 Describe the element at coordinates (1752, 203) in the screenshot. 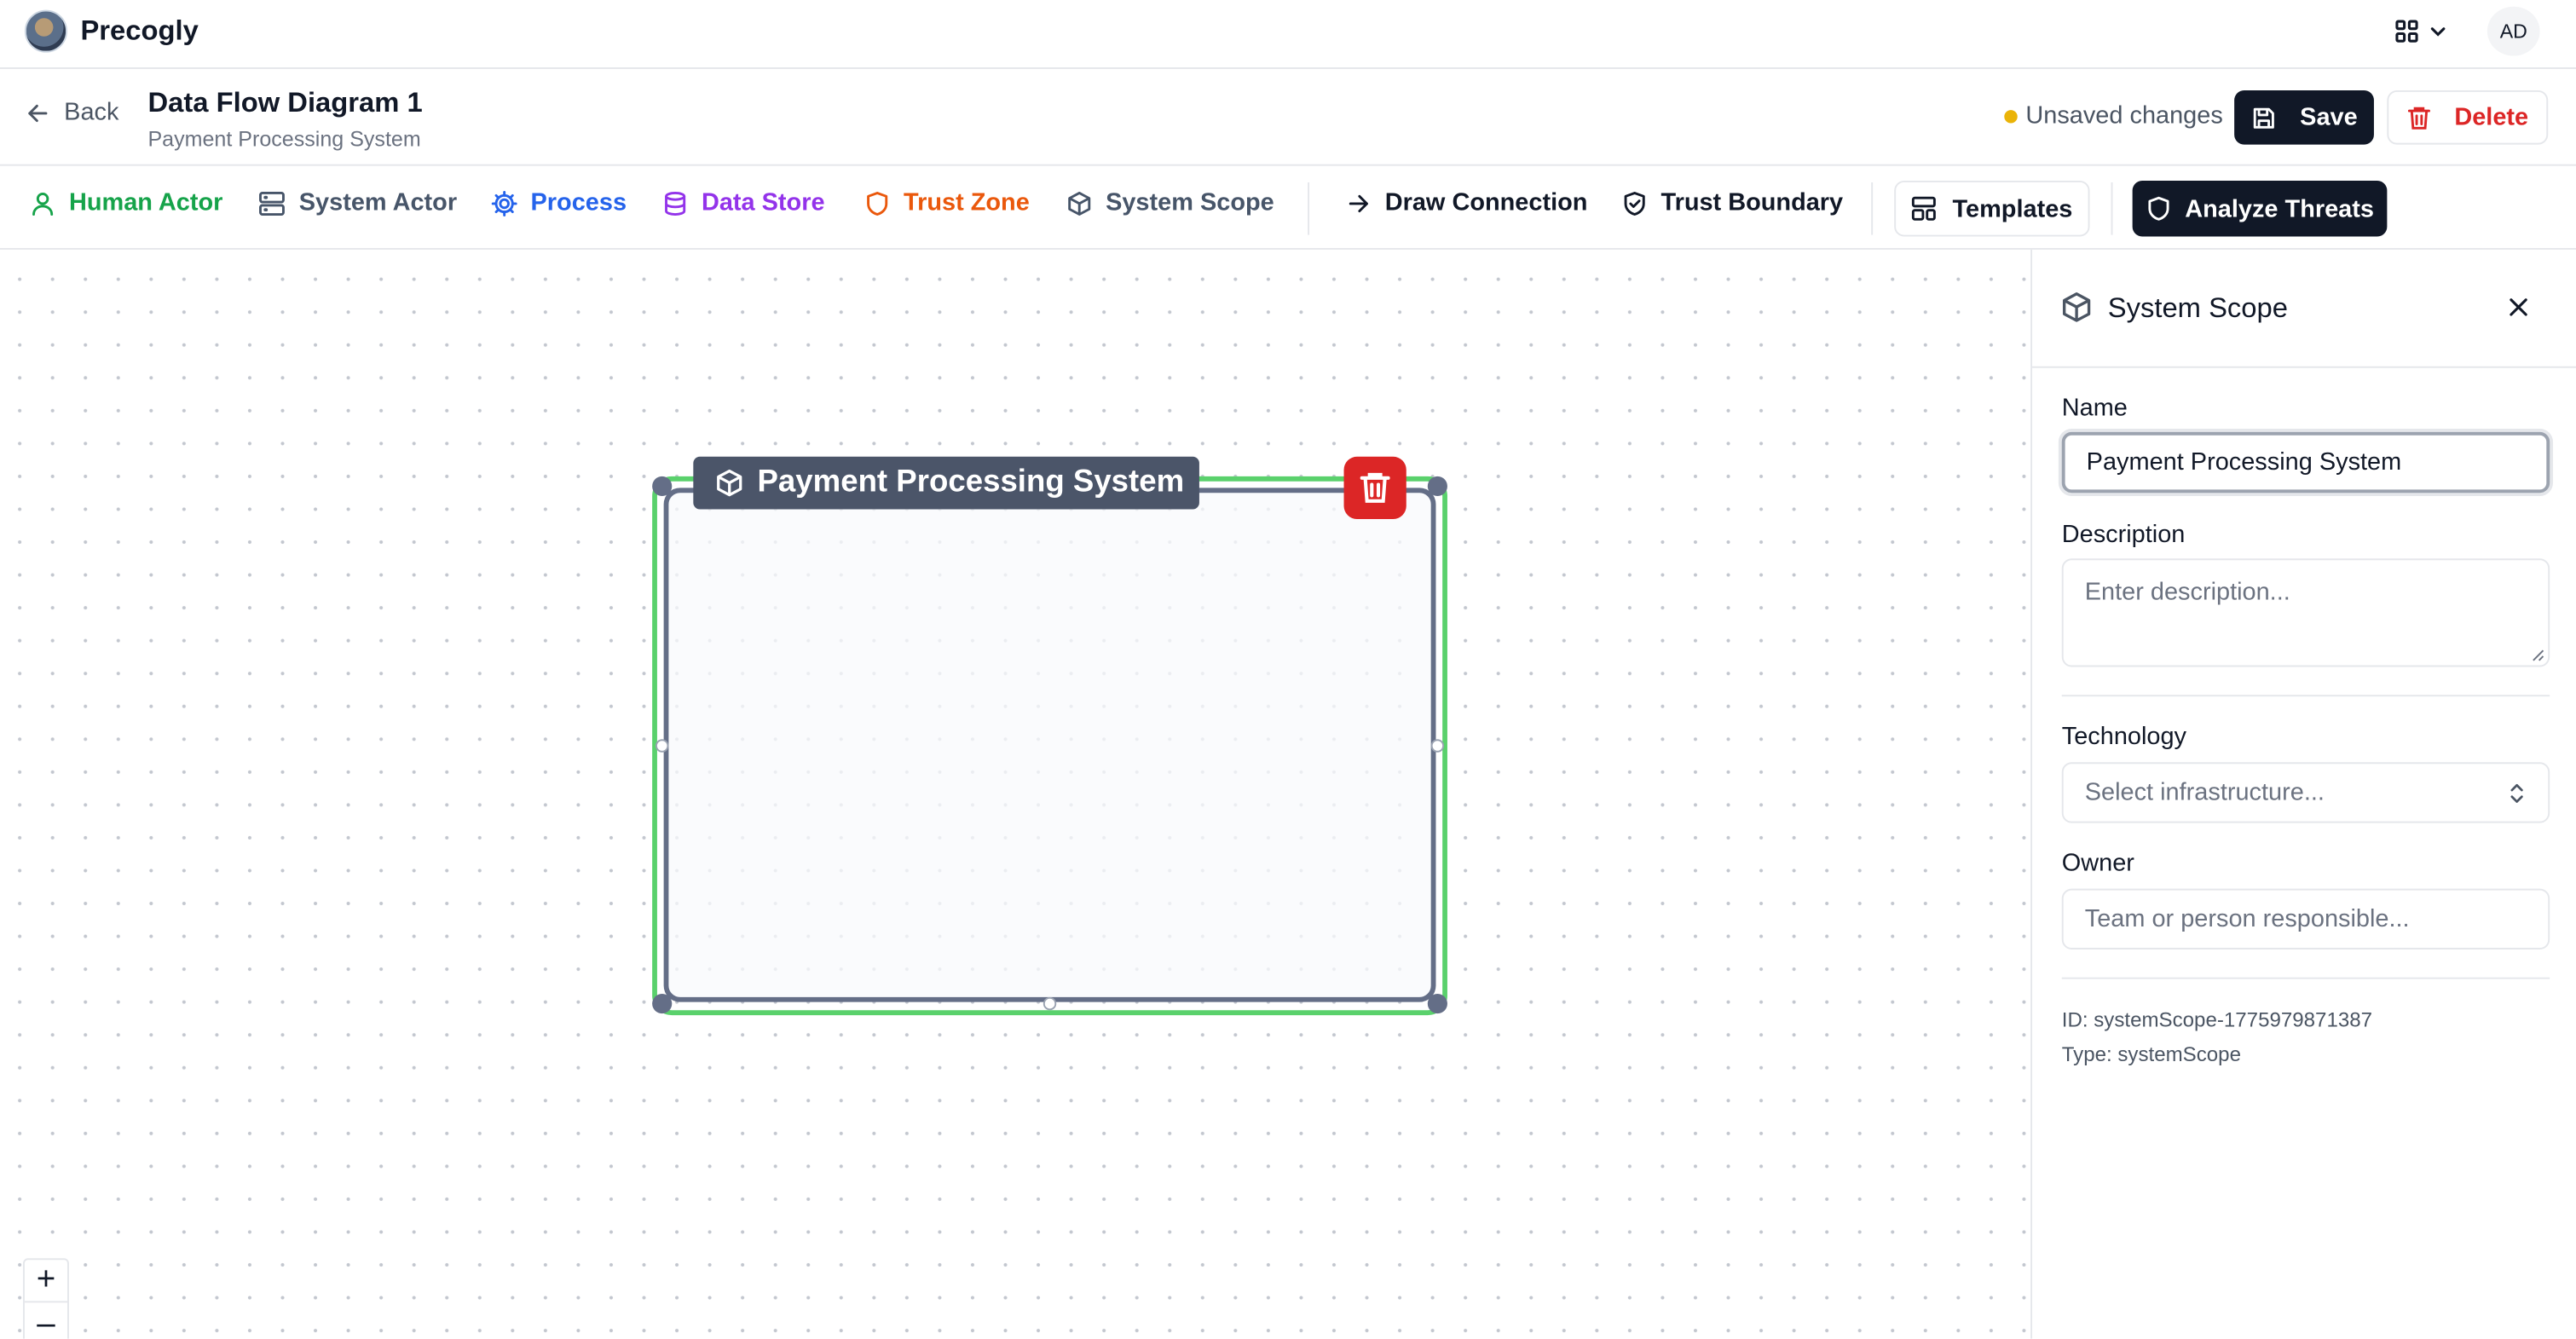

I see `trust-boundary-label: Trust Boundary` at that location.